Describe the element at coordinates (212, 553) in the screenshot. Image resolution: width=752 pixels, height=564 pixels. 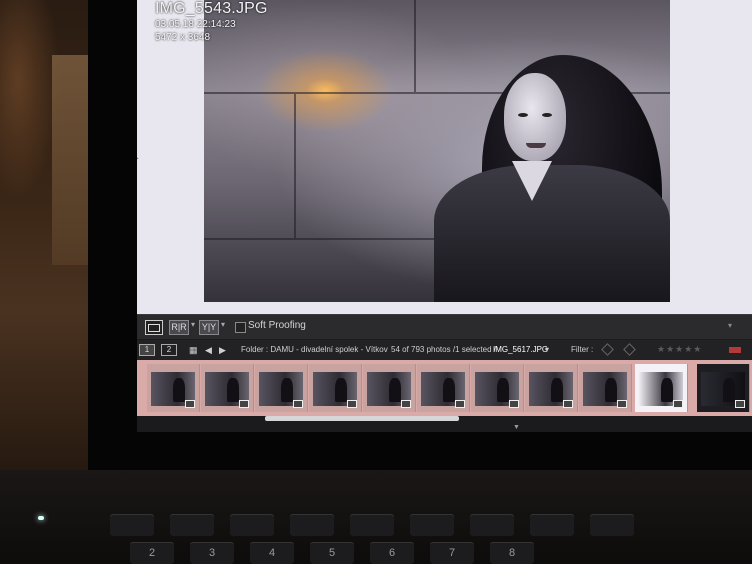
I see `key-3: 3` at that location.